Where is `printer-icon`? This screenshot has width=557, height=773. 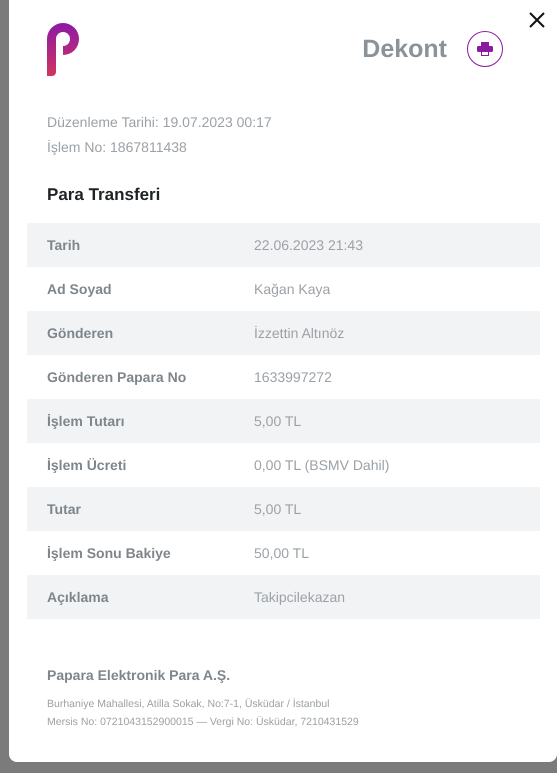
printer-icon is located at coordinates (485, 49).